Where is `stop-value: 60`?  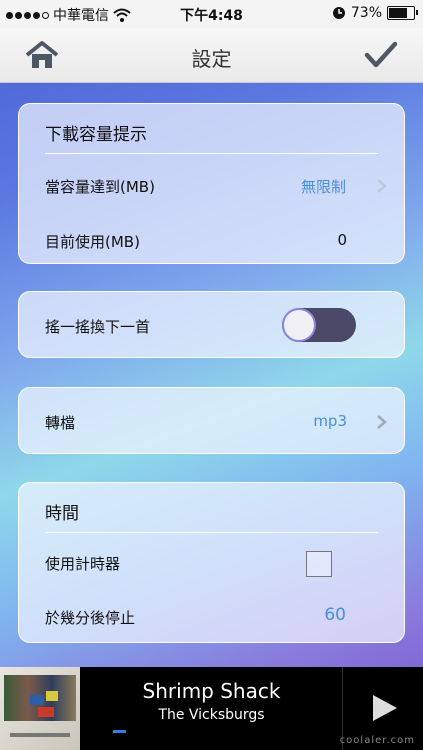
stop-value: 60 is located at coordinates (335, 615).